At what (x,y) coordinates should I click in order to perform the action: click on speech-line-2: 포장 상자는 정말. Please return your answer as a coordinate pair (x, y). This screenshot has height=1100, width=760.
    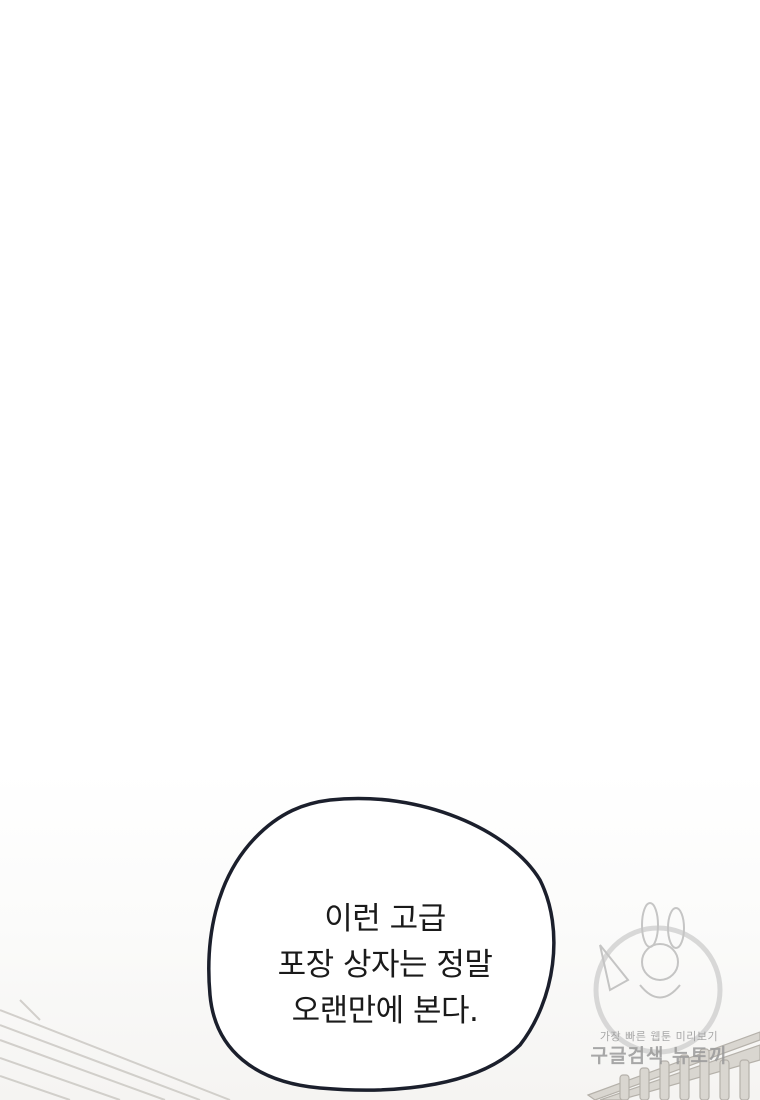
    Looking at the image, I should click on (385, 965).